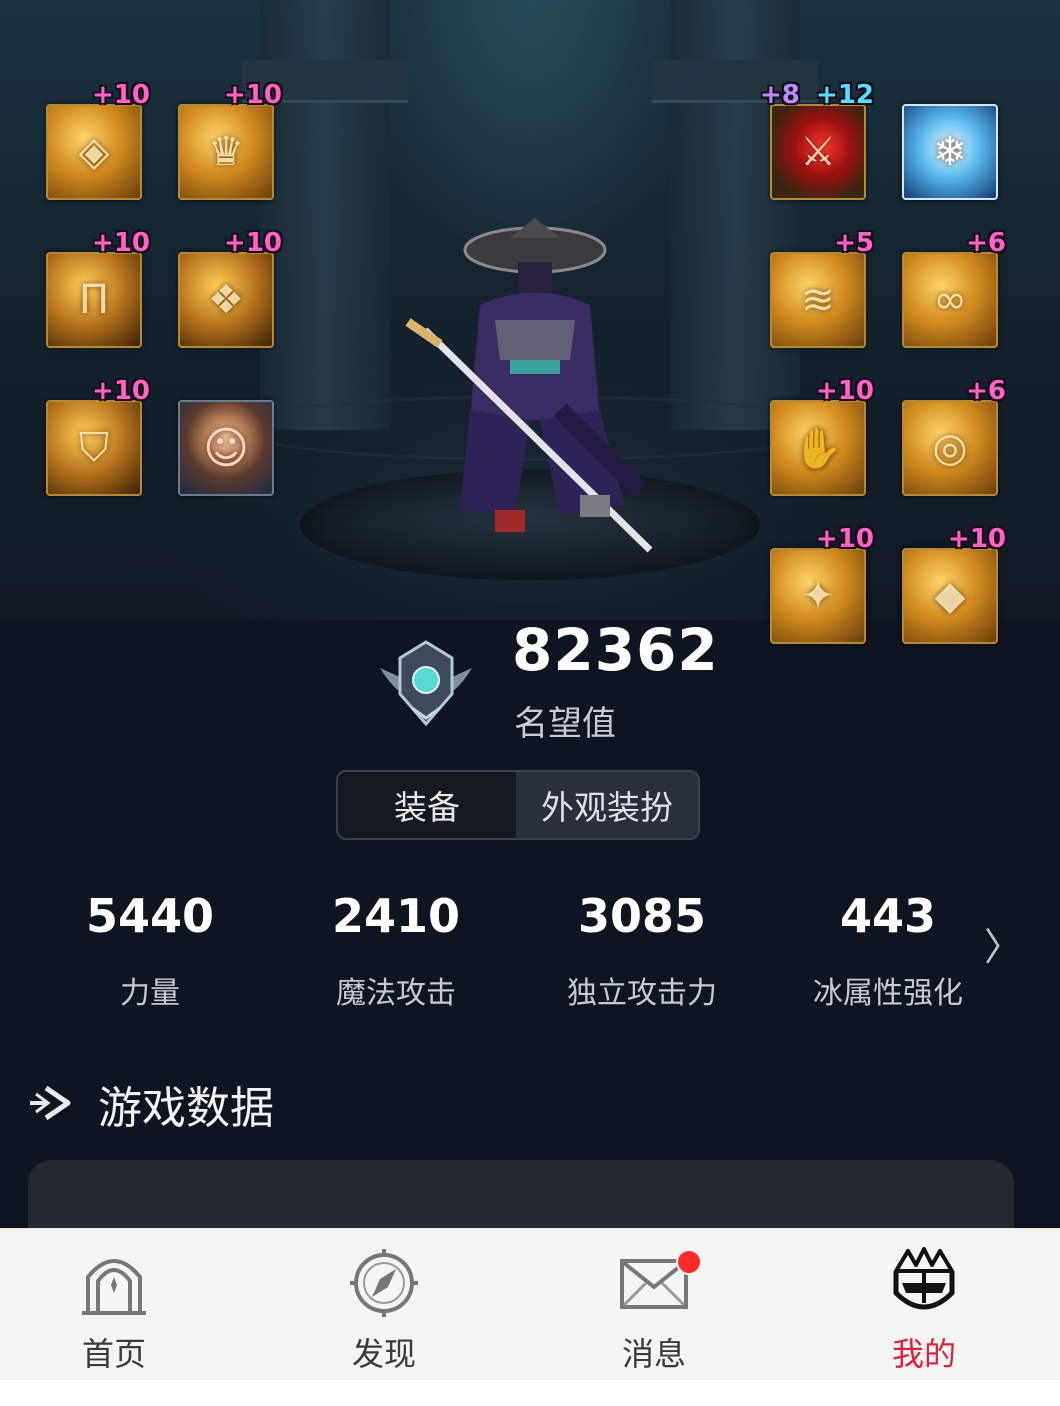 The height and width of the screenshot is (1406, 1060). Describe the element at coordinates (530, 1304) in the screenshot. I see `bottom-nav: 首页 发现 消息 我的` at that location.